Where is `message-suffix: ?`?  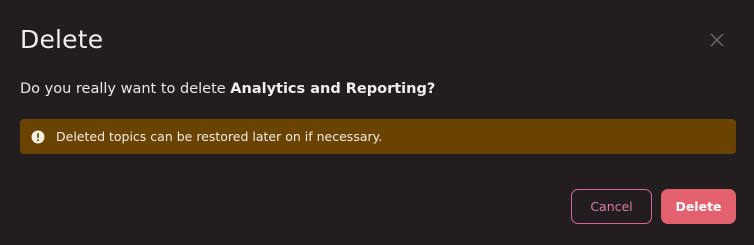
message-suffix: ? is located at coordinates (431, 89).